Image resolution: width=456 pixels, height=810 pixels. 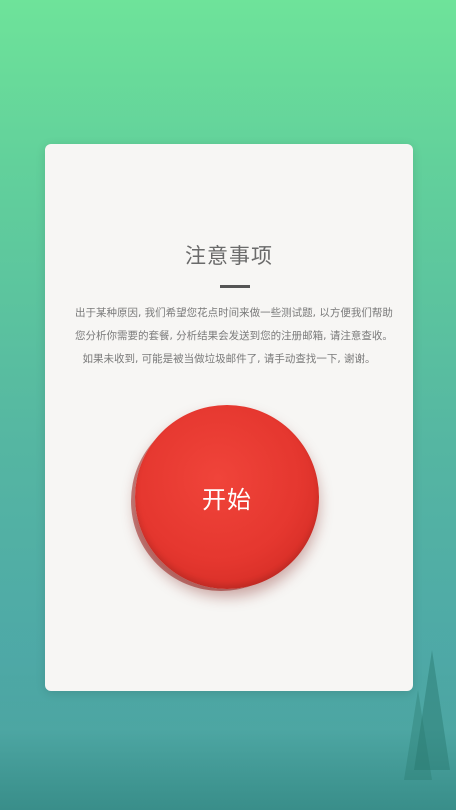 I want to click on notice-line: 出于某种原因, 我们希望您花点时间来做一些测试题, 以方便我们帮助, so click(x=234, y=313).